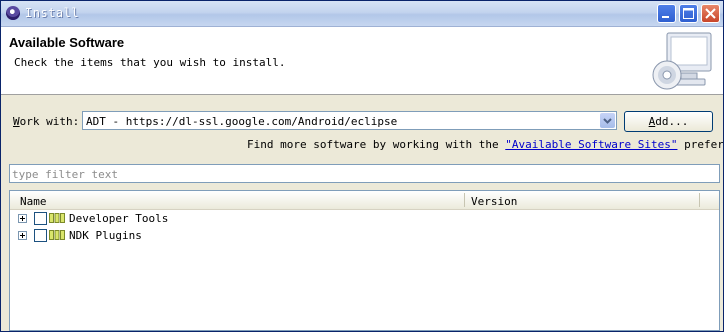 The image size is (724, 332). I want to click on close-button, so click(710, 13).